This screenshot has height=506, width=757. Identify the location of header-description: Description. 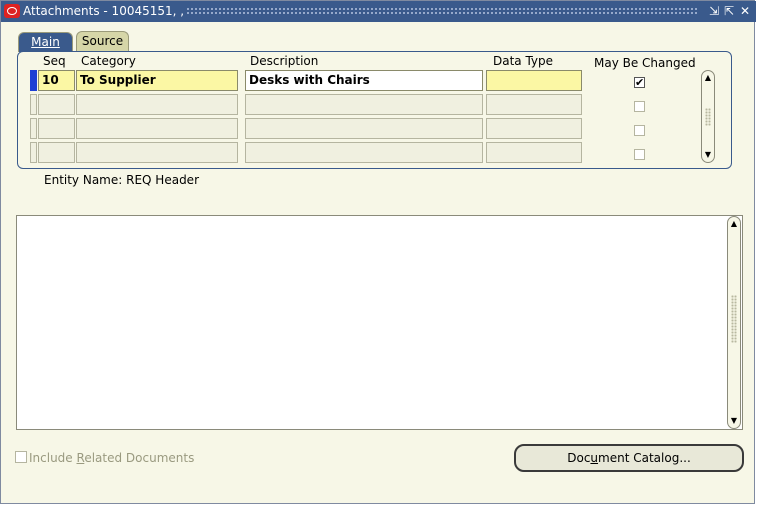
(284, 61).